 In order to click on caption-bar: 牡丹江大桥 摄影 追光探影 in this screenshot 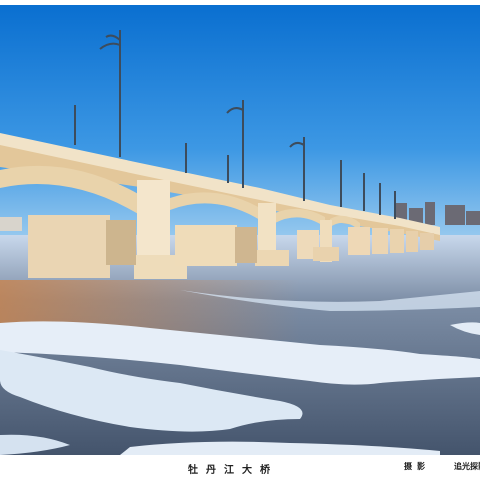, I will do `click(240, 467)`.